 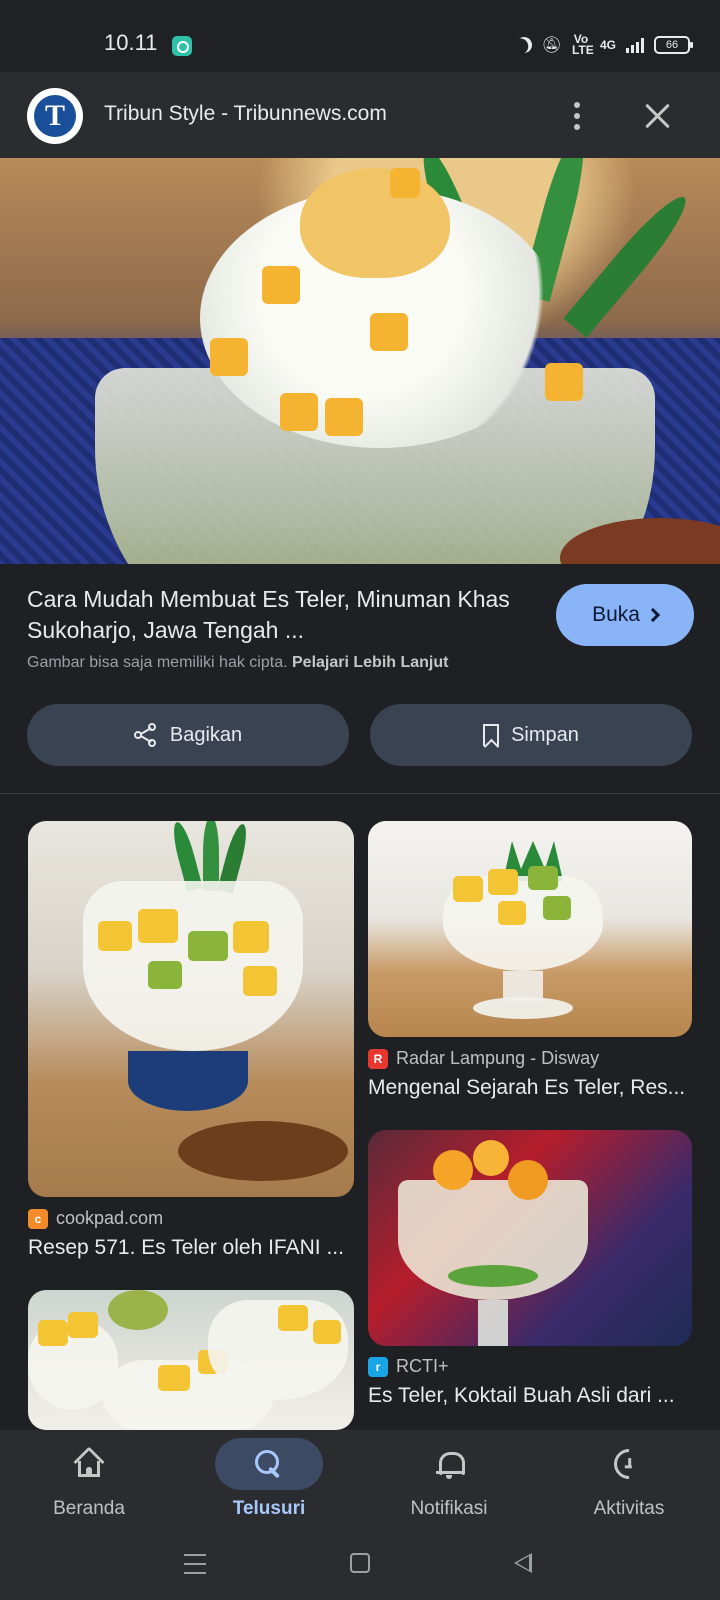 What do you see at coordinates (498, 1058) in the screenshot?
I see `related-source-name: Radar Lampung - Disway` at bounding box center [498, 1058].